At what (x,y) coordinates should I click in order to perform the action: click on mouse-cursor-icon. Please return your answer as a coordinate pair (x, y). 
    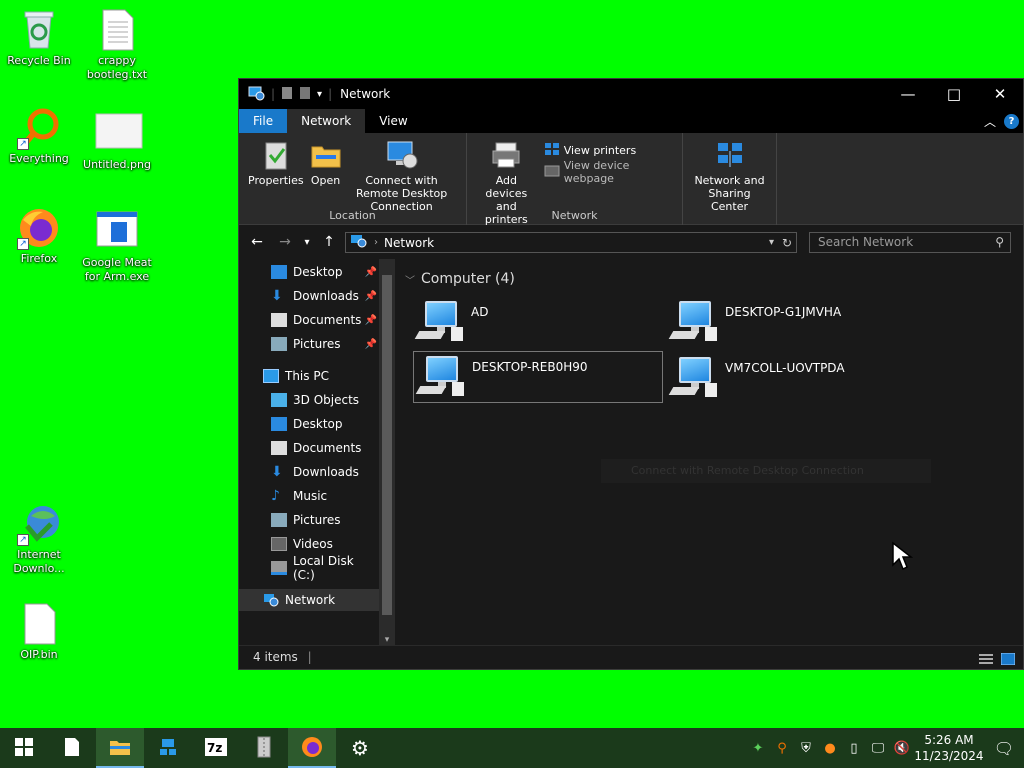
    Looking at the image, I should click on (902, 557).